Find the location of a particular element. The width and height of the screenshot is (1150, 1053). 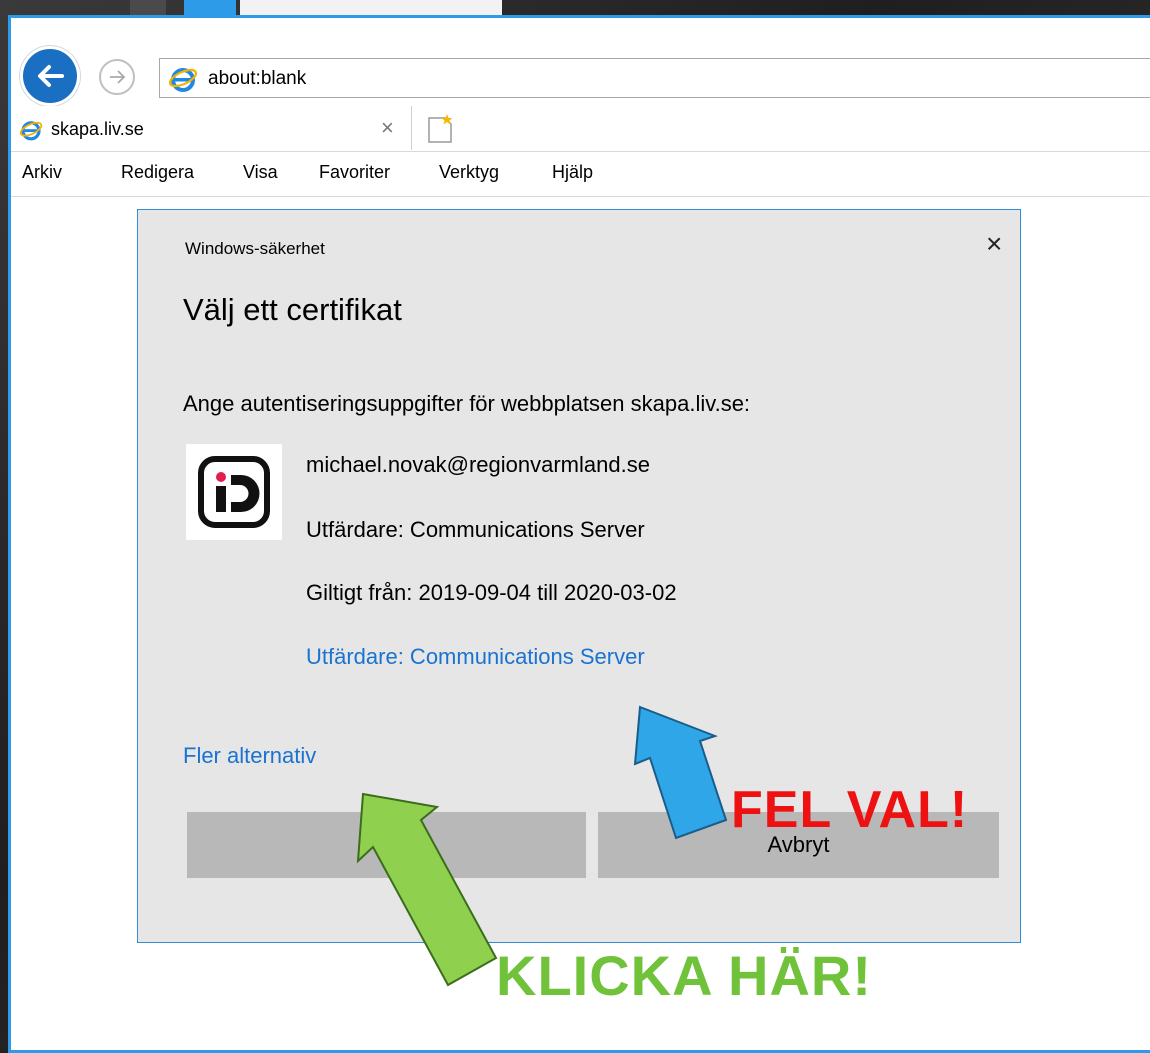

more-options-link: Fler alternativ is located at coordinates (249, 756).